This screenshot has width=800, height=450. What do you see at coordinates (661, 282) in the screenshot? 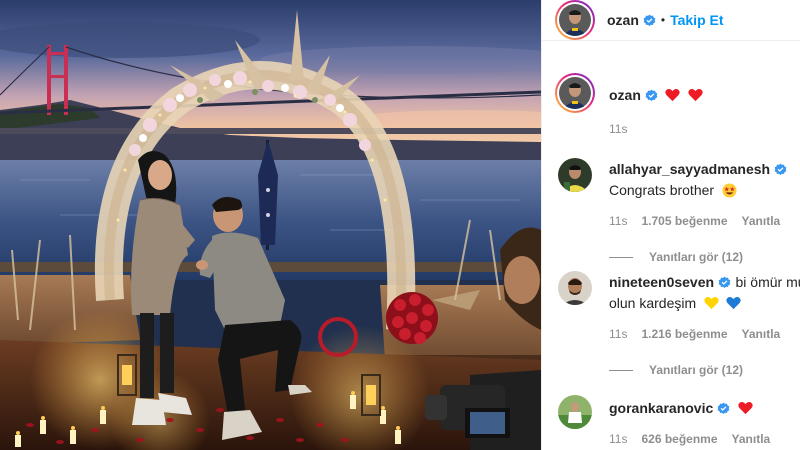
I see `comment-username: nineteen0seven` at bounding box center [661, 282].